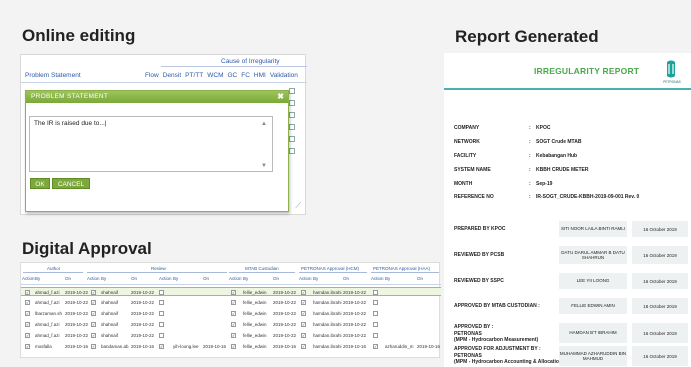 The width and height of the screenshot is (691, 367). I want to click on problem-statement-column: Problem Statement, so click(53, 75).